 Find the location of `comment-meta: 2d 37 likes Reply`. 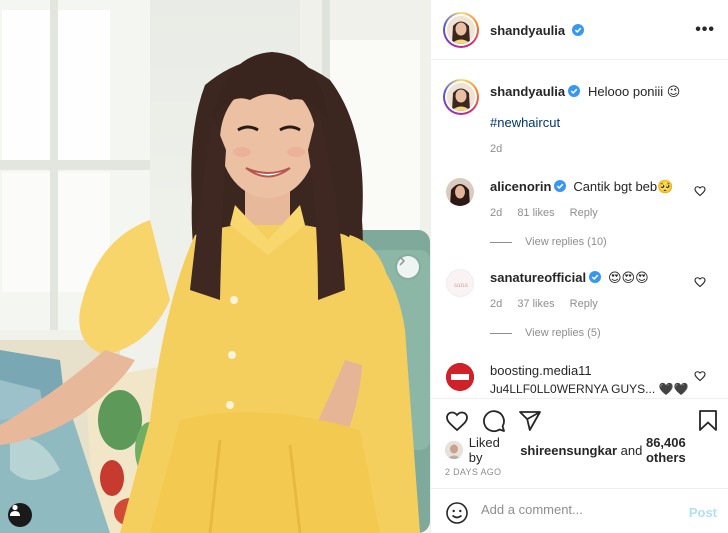

comment-meta: 2d 37 likes Reply is located at coordinates (590, 304).